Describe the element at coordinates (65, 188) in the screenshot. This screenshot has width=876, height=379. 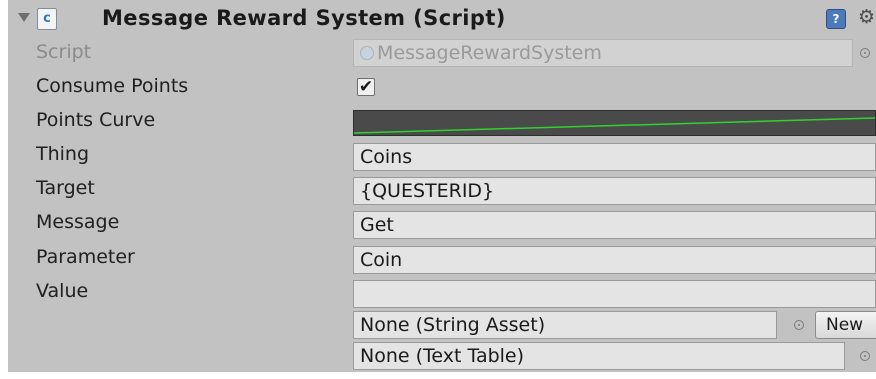
I see `target-label: Target` at that location.